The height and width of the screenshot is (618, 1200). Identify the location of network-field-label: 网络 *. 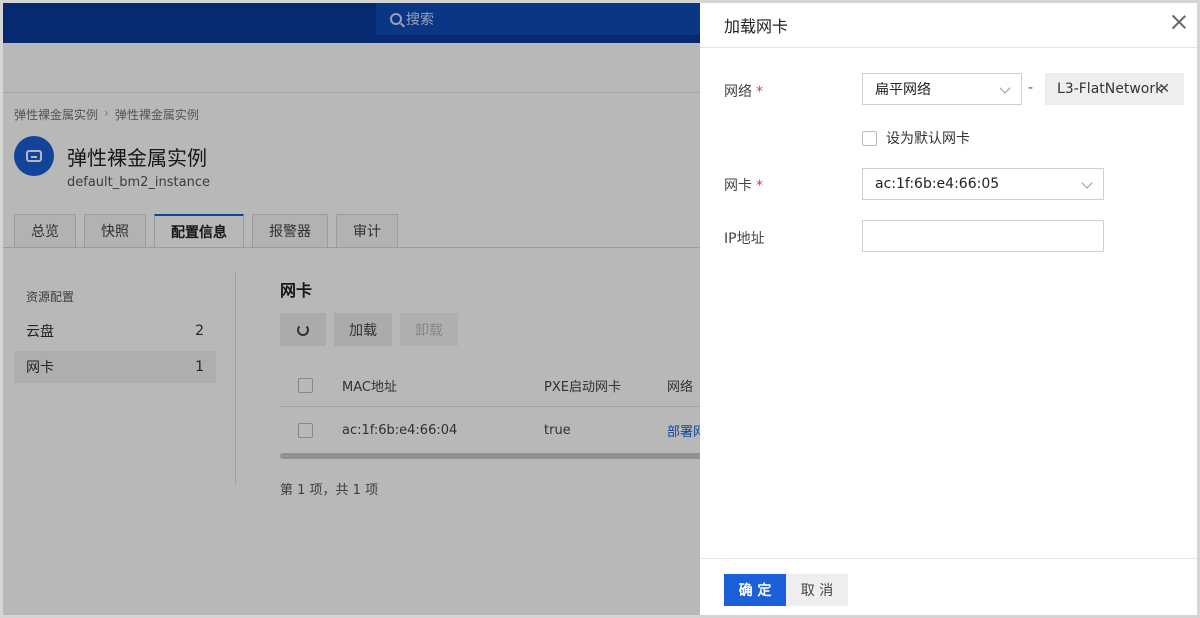
(743, 91).